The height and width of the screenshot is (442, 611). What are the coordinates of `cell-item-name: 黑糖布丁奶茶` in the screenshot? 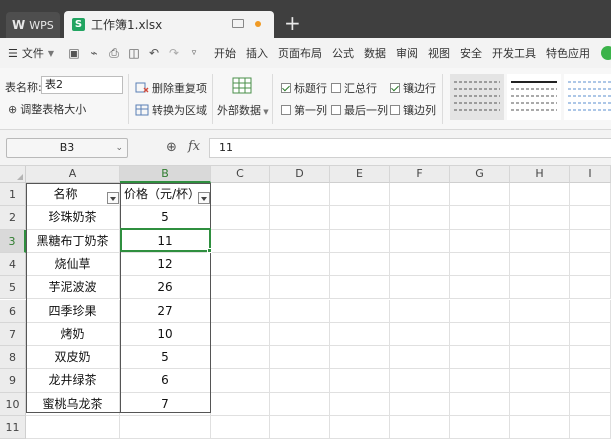 It's located at (73, 241).